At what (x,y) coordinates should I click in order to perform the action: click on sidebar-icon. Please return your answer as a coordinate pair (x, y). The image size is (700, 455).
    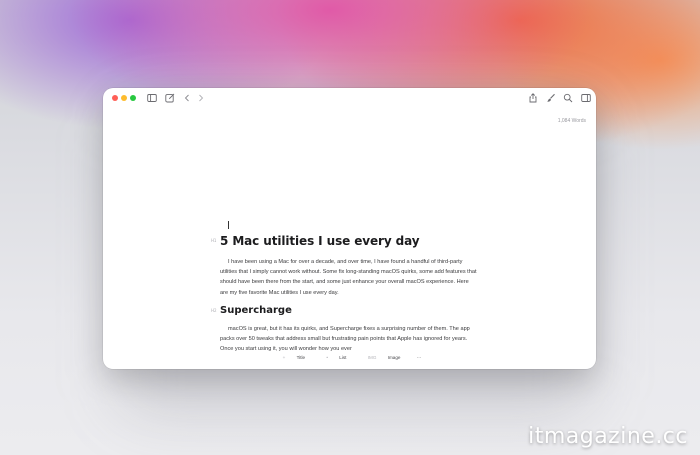
    Looking at the image, I should click on (152, 98).